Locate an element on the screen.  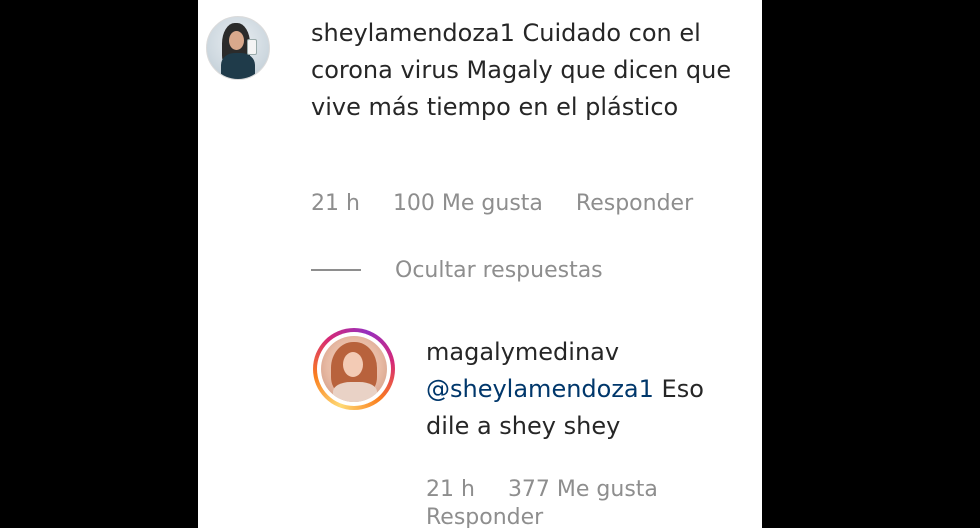
comment-username: sheylamendoza1 is located at coordinates (413, 33).